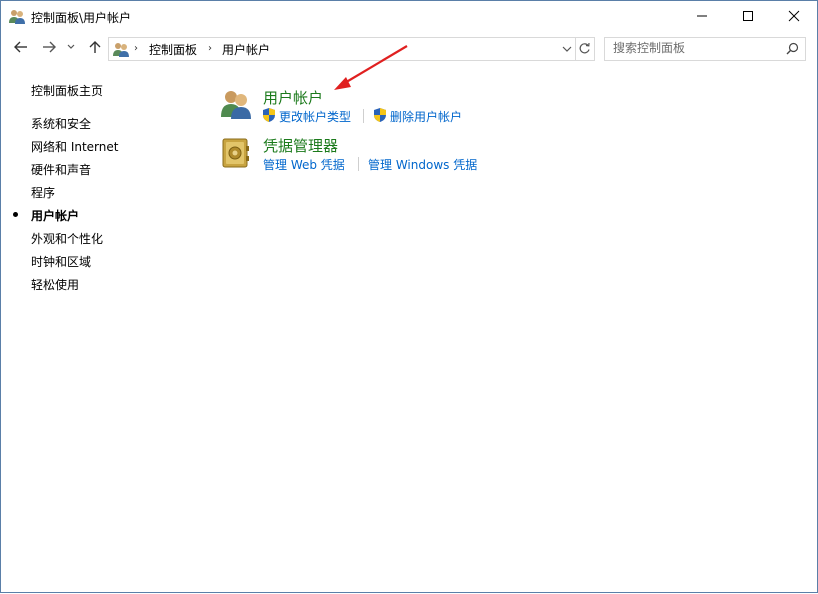  Describe the element at coordinates (236, 153) in the screenshot. I see `credential-manager-icon` at that location.